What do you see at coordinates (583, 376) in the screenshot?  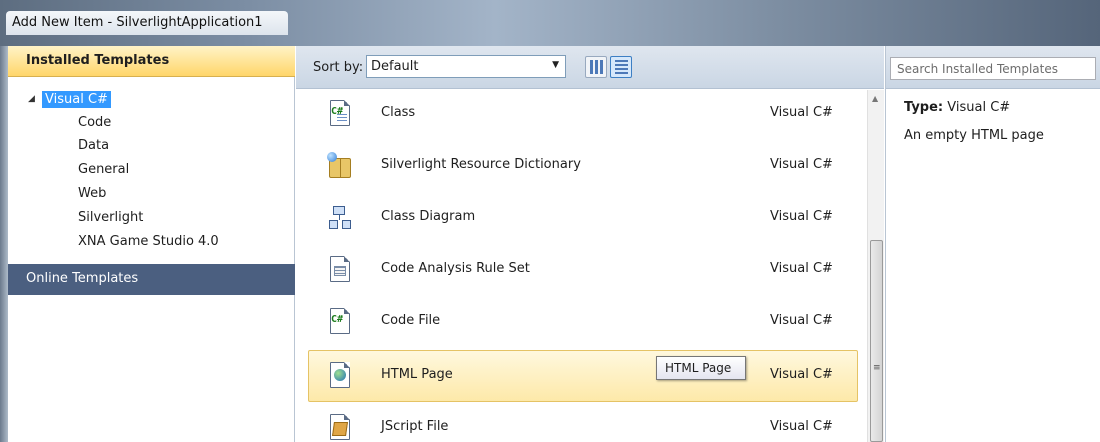 I see `template-item-html-page: HTML Page Visual C#` at bounding box center [583, 376].